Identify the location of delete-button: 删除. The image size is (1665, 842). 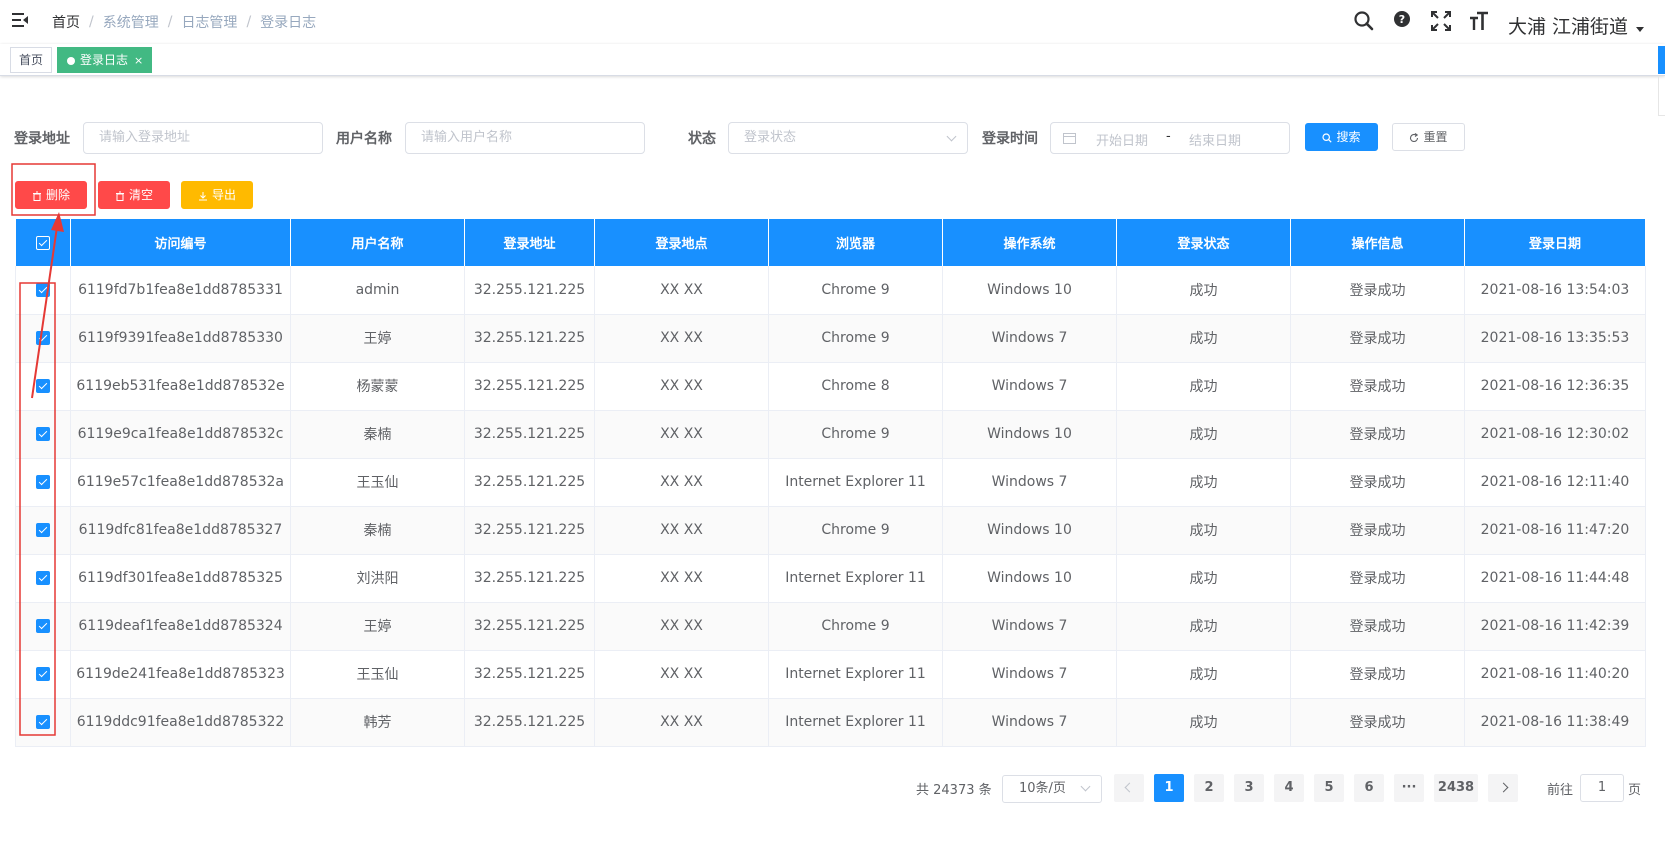
(51, 195).